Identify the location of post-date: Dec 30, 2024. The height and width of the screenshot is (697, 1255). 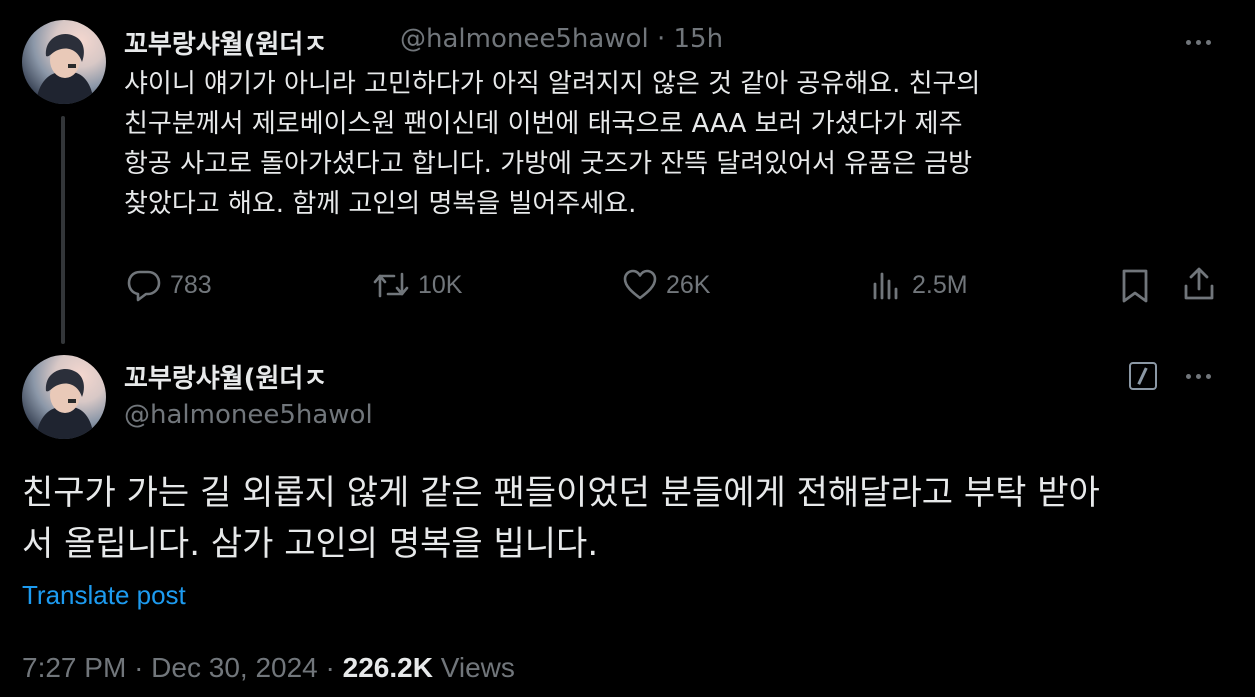
(234, 667).